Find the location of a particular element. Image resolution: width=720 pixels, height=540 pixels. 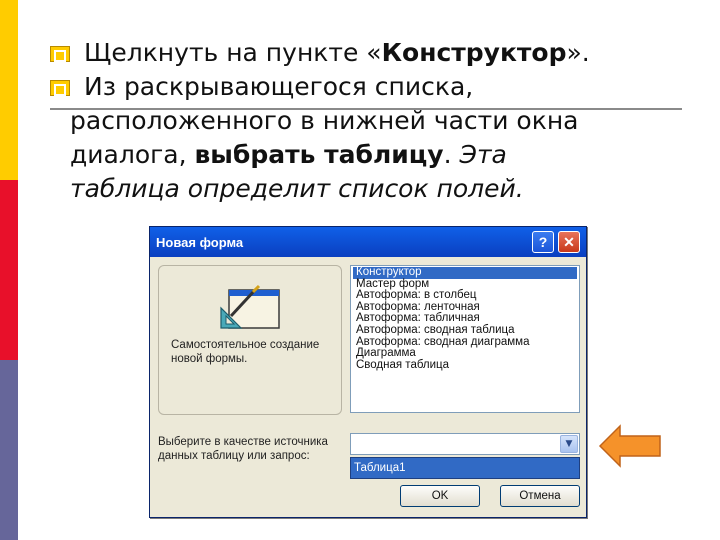

bullet-item-2: Из раскрывающегося списка, is located at coordinates (370, 87).